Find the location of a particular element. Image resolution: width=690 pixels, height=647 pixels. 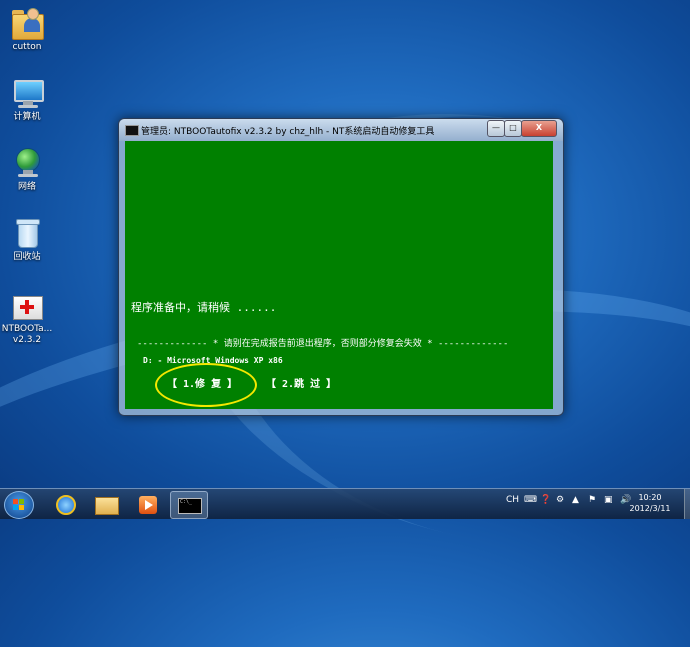

toolbox-icon is located at coordinates (27, 305).